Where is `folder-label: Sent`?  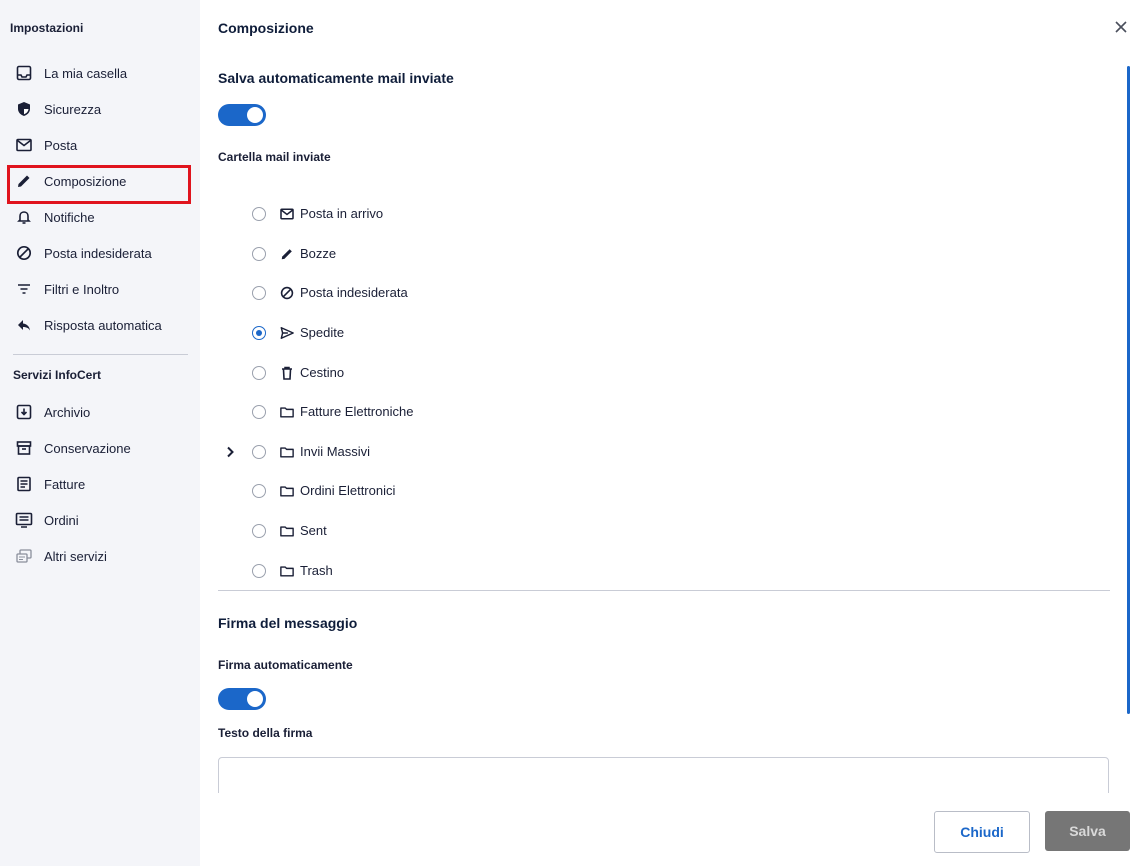 folder-label: Sent is located at coordinates (313, 530).